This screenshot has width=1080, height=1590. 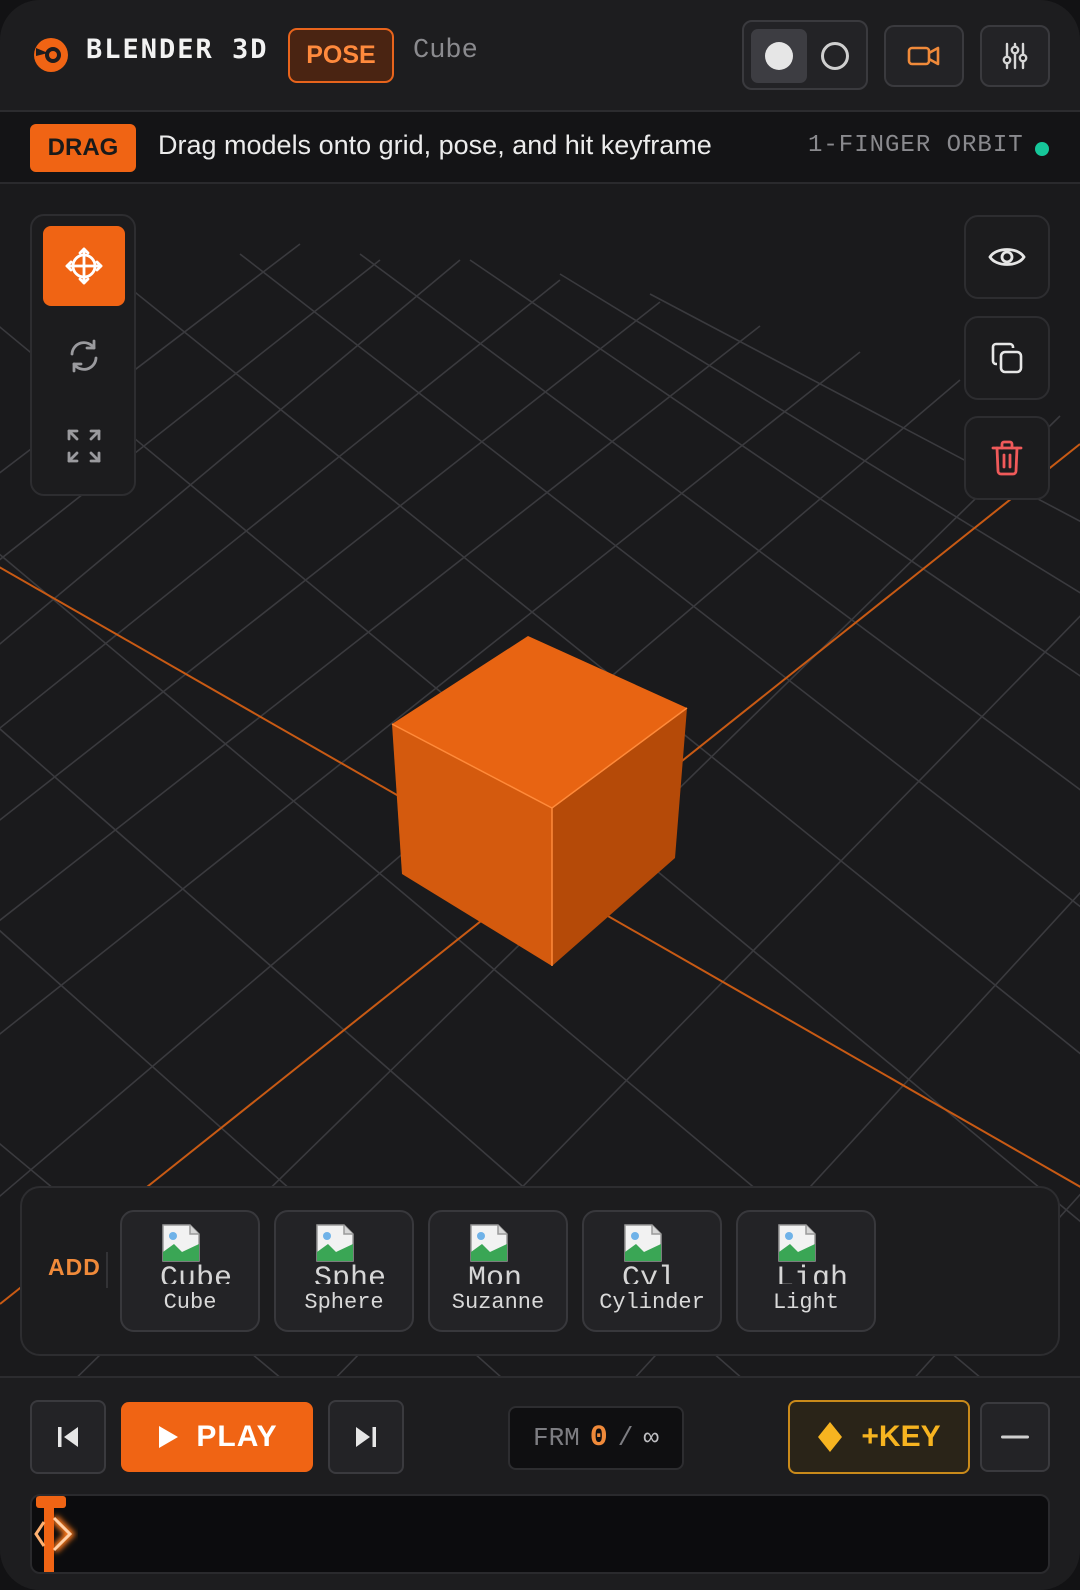 I want to click on playhead-icon, so click(x=57, y=1535).